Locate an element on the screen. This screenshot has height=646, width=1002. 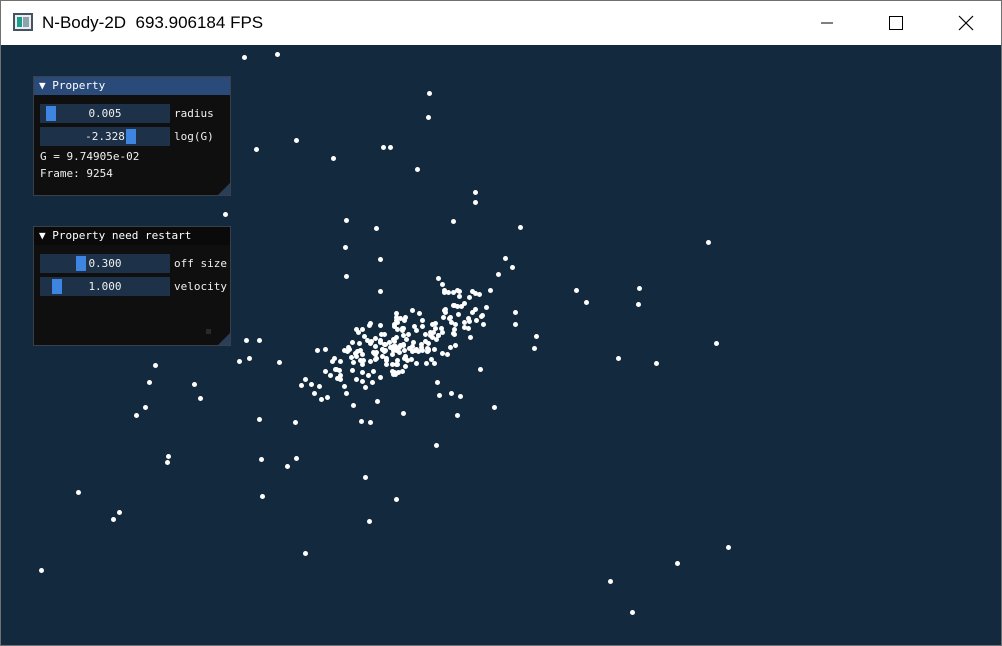
velocity-slider: 1.000 is located at coordinates (105, 286).